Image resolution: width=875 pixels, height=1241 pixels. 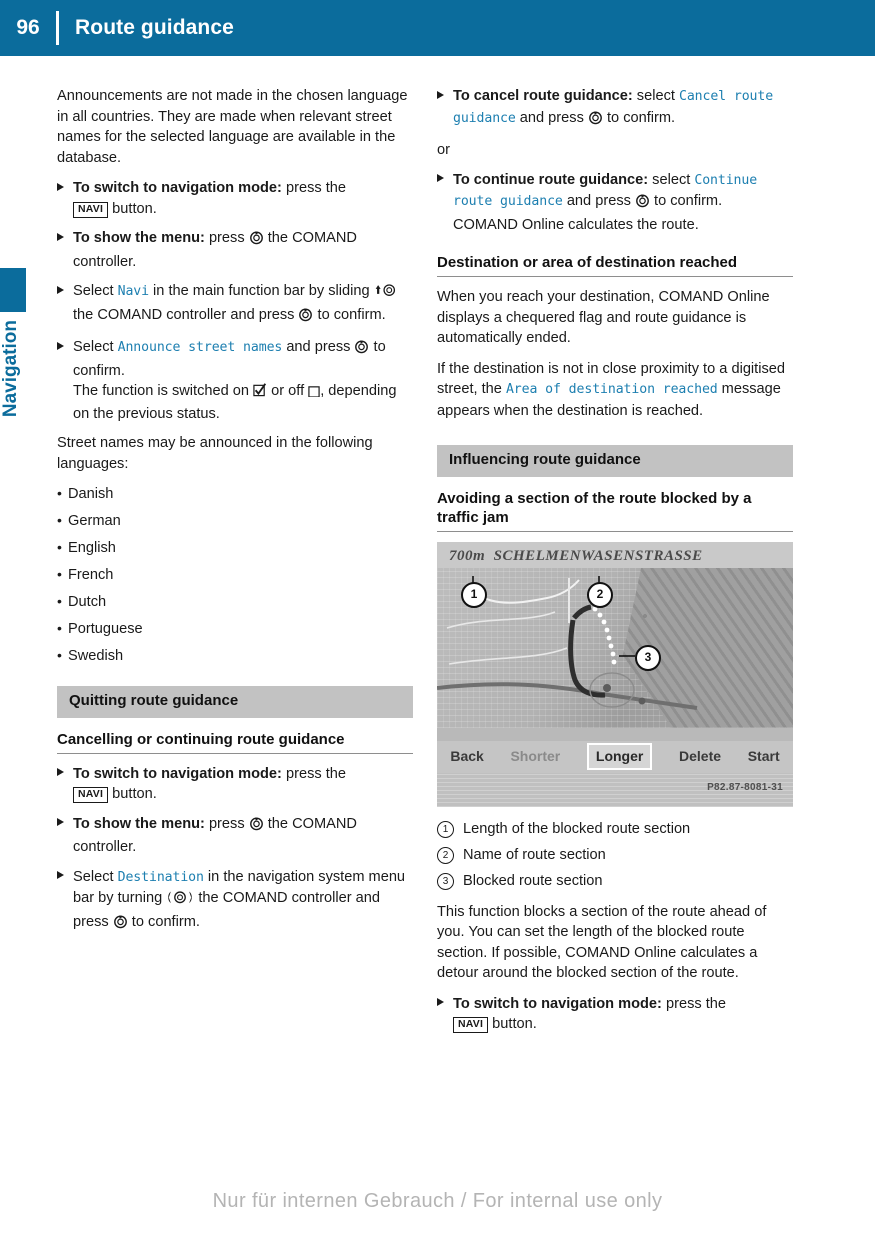 I want to click on step-lead: Select, so click(x=95, y=291).